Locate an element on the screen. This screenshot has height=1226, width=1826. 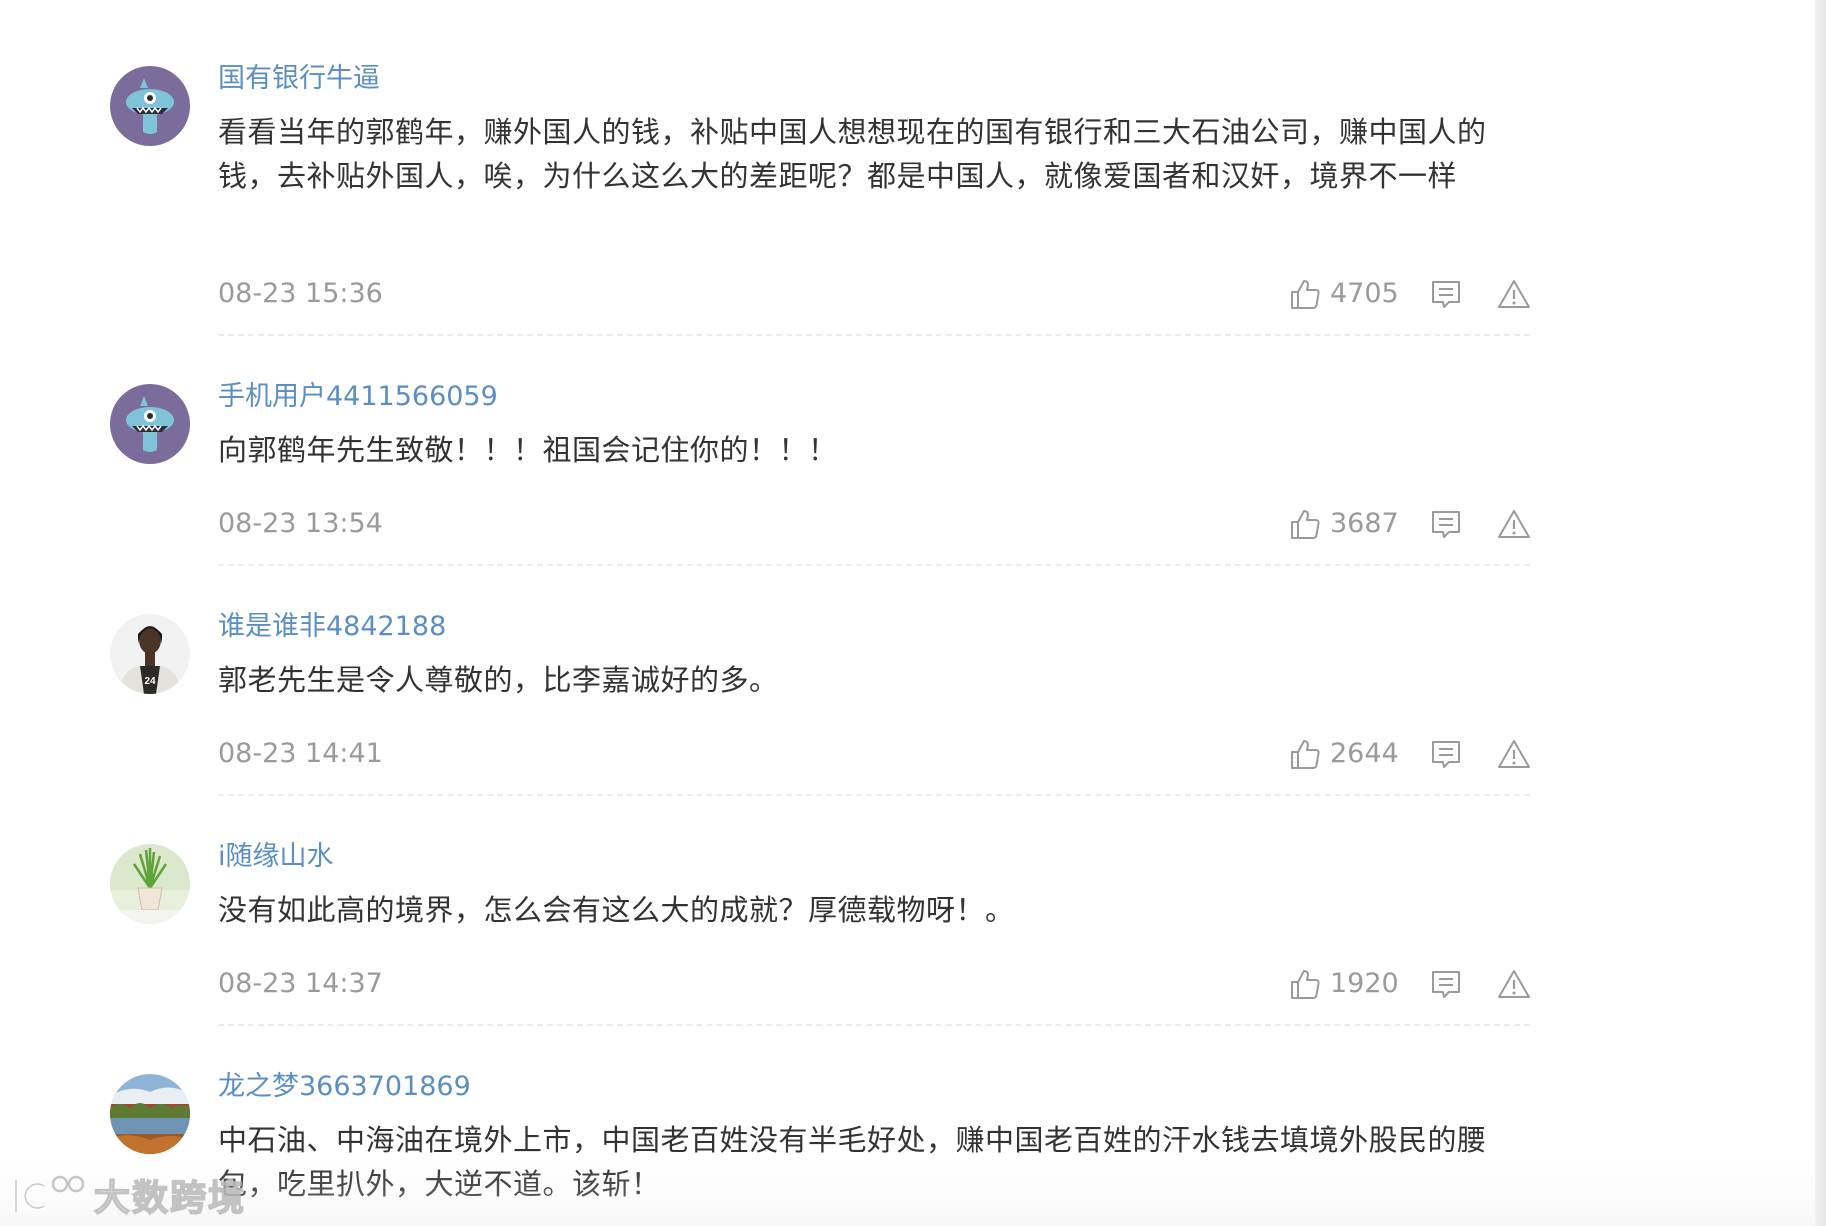
kjds-logo-icon is located at coordinates (49, 1193).